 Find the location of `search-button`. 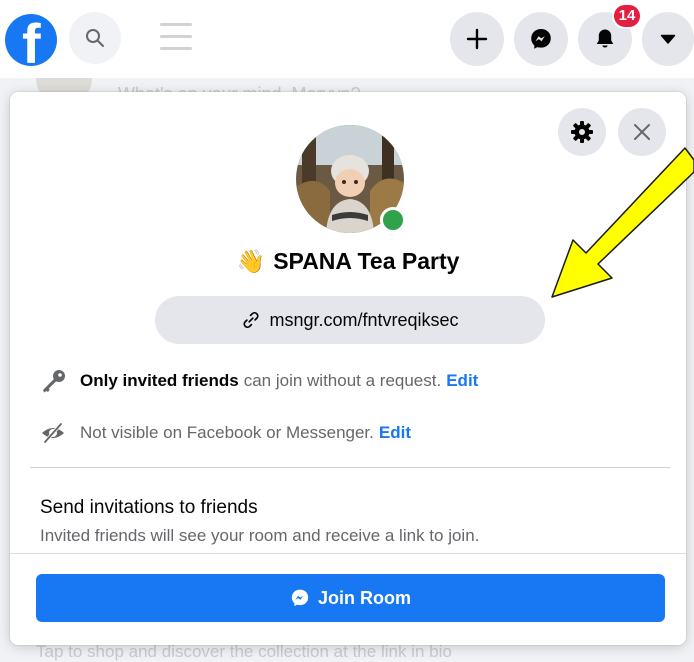

search-button is located at coordinates (95, 38).